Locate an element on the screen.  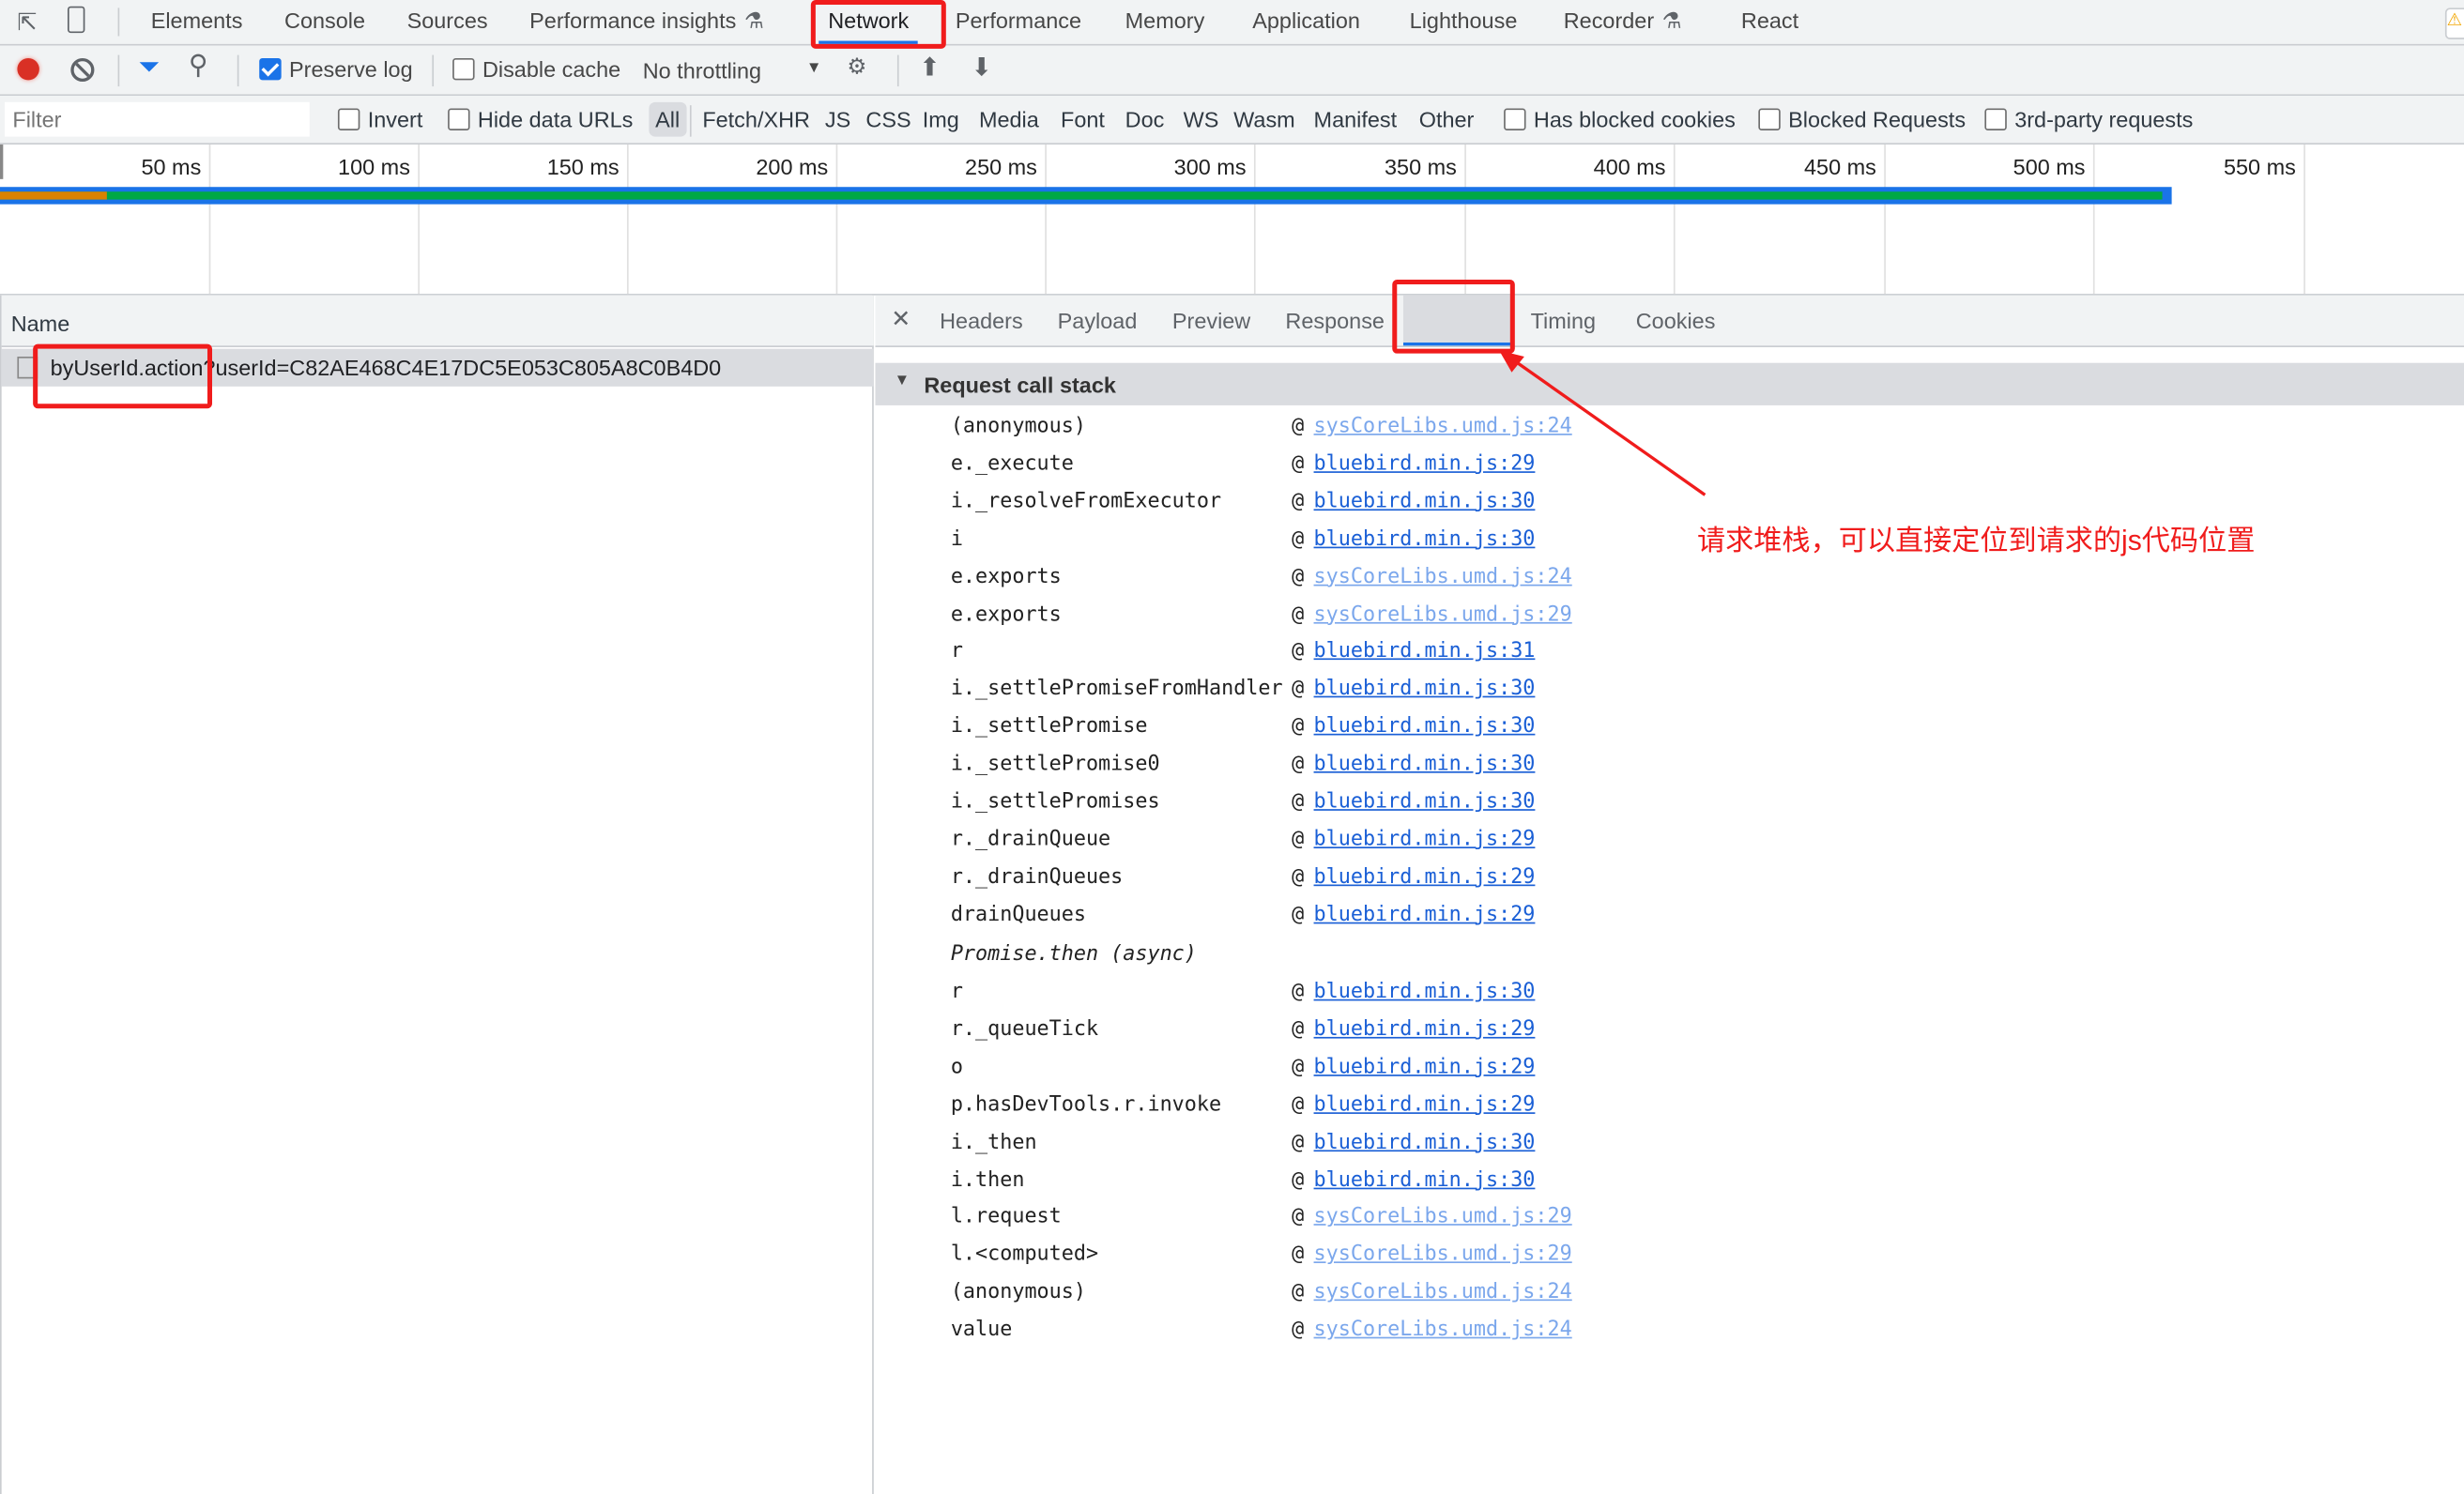
preserve-log-checkbox: Preserve log is located at coordinates (336, 69).